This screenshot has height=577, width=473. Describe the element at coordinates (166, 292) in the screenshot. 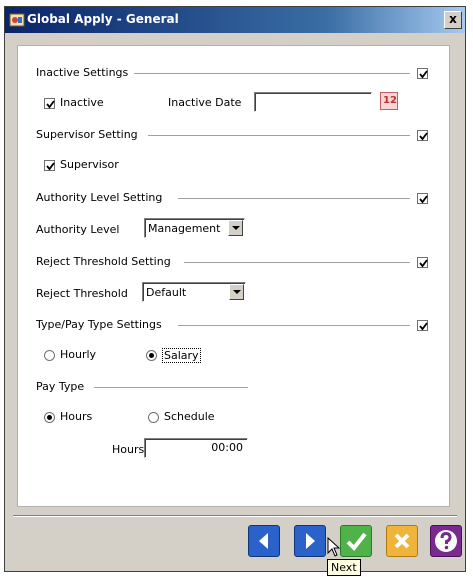

I see `reject-threshold-value: Default` at that location.